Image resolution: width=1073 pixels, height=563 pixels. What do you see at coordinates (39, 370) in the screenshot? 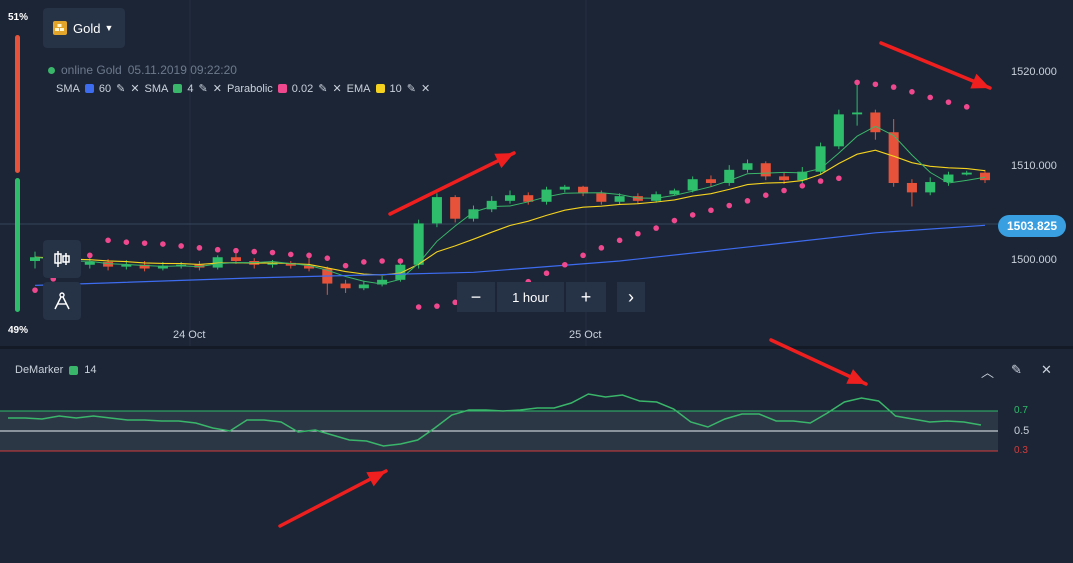
I see `demarker-title: DeMarker` at bounding box center [39, 370].